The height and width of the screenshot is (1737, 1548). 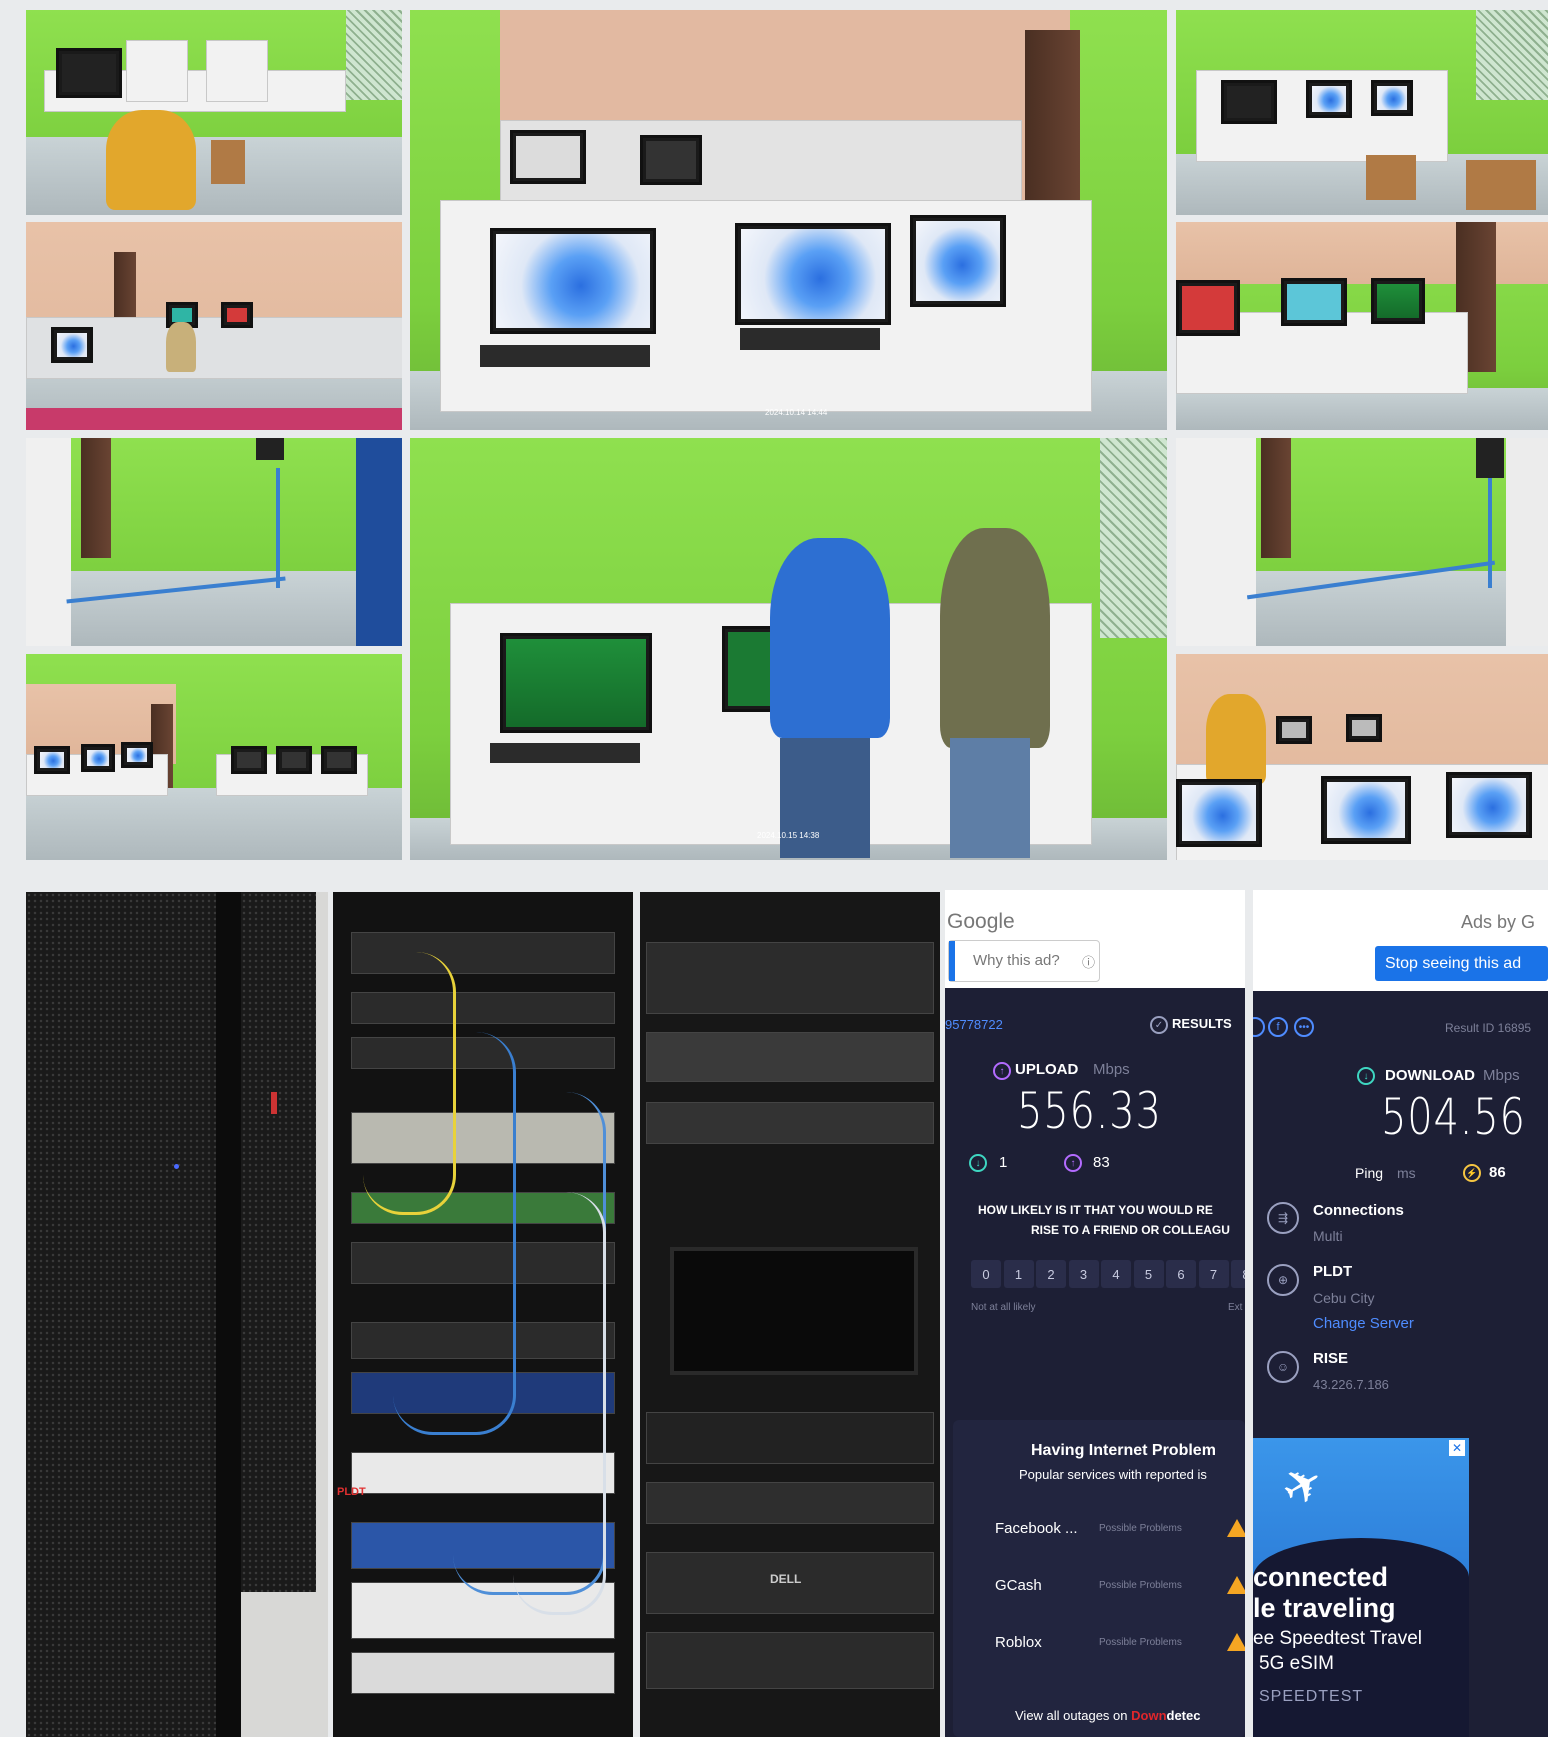 What do you see at coordinates (1363, 1323) in the screenshot?
I see `change-server-link: Change Server` at bounding box center [1363, 1323].